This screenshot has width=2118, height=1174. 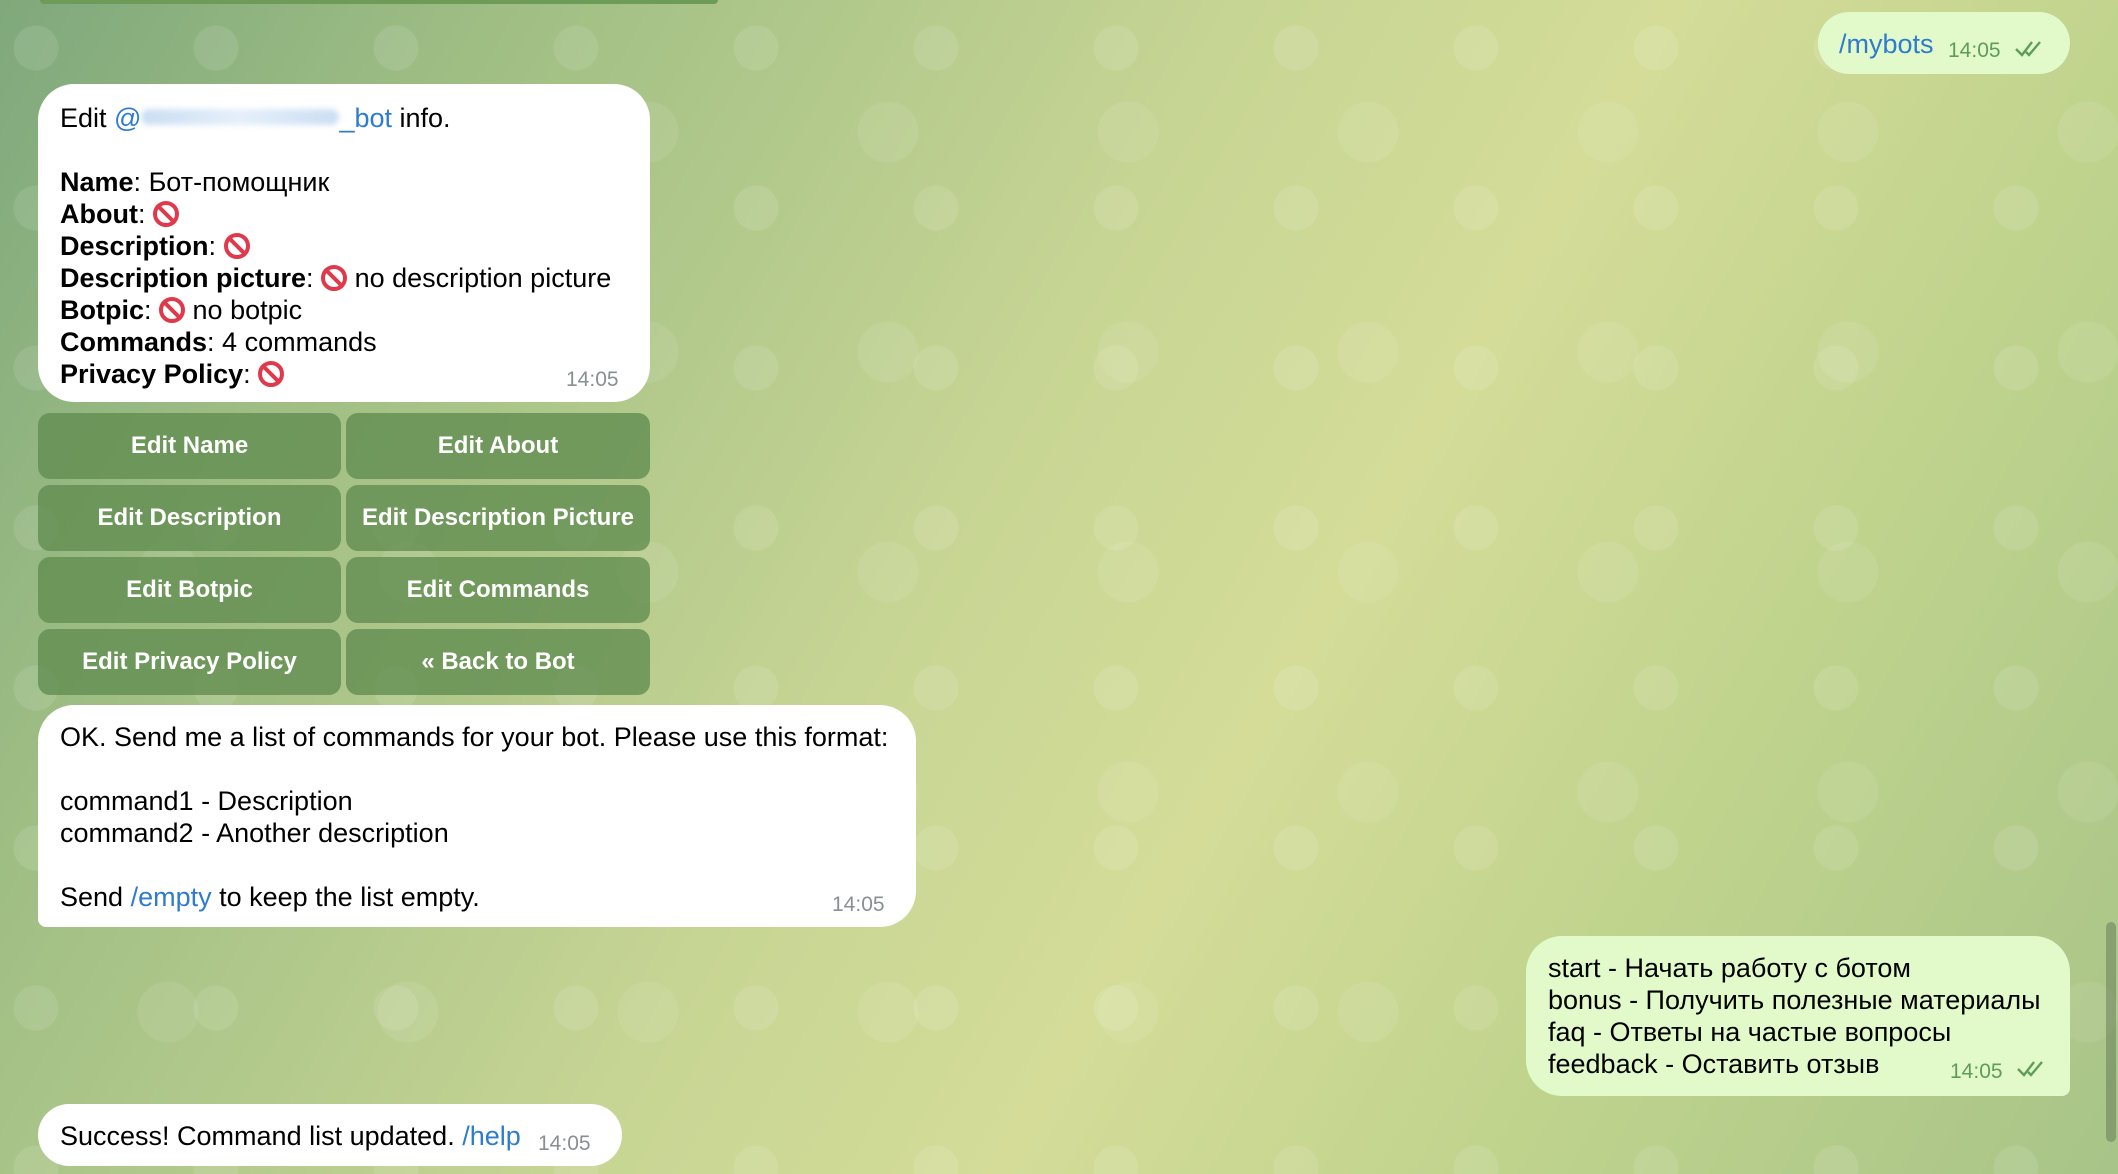 I want to click on edit-about-button: Edit About, so click(x=498, y=446).